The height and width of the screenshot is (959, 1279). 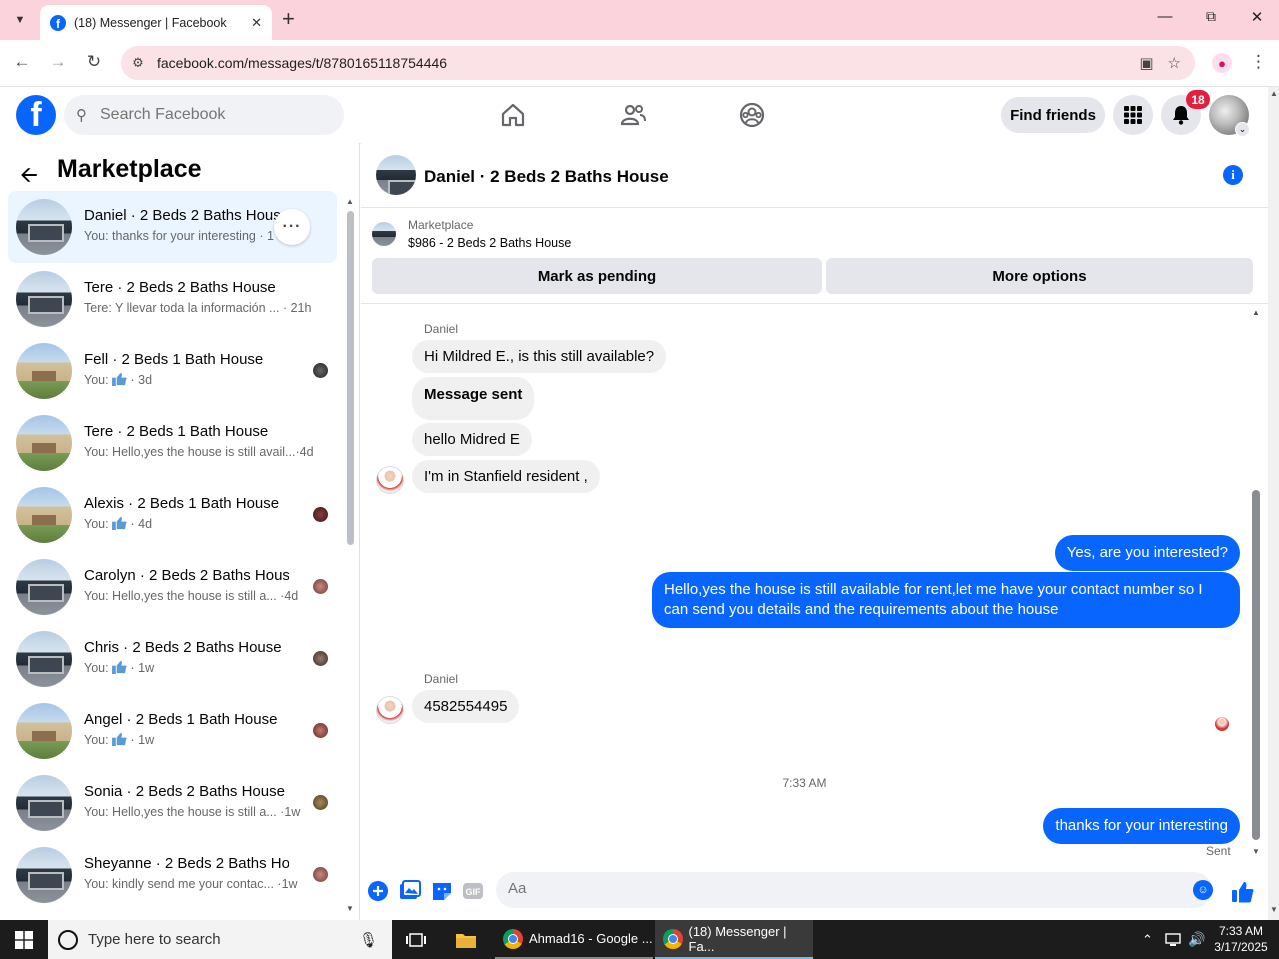 I want to click on conversation-item: Angel · 2 Beds 1 Bath House You: · 1w, so click(x=172, y=731).